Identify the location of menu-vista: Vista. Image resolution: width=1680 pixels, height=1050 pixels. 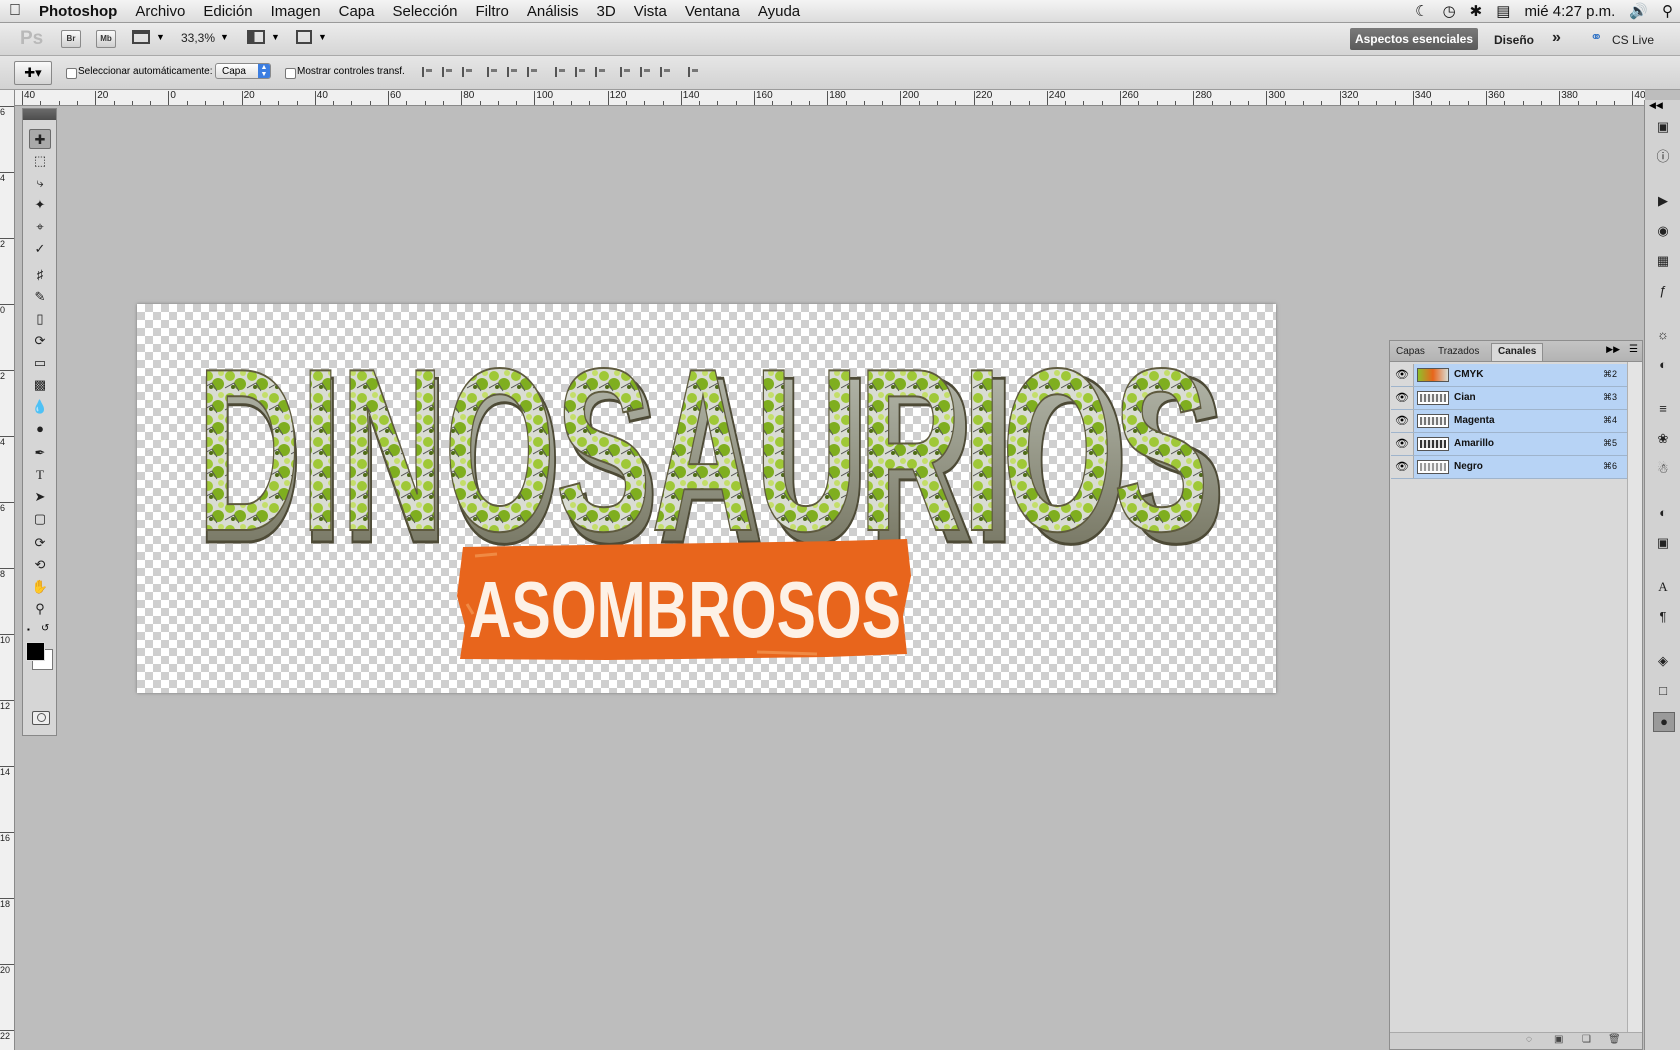
(650, 11).